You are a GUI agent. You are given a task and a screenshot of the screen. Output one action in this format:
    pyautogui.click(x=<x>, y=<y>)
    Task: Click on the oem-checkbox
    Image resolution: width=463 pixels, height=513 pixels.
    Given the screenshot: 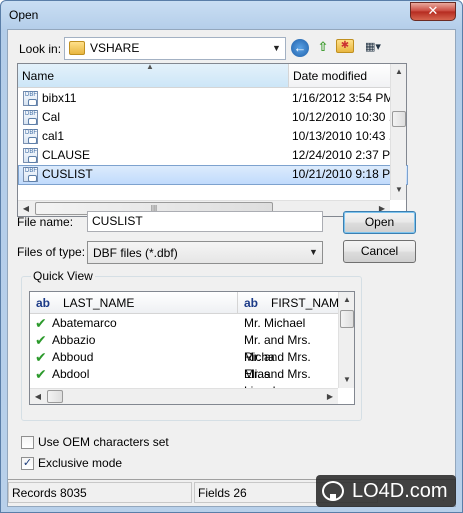 What is the action you would take?
    pyautogui.click(x=27, y=442)
    